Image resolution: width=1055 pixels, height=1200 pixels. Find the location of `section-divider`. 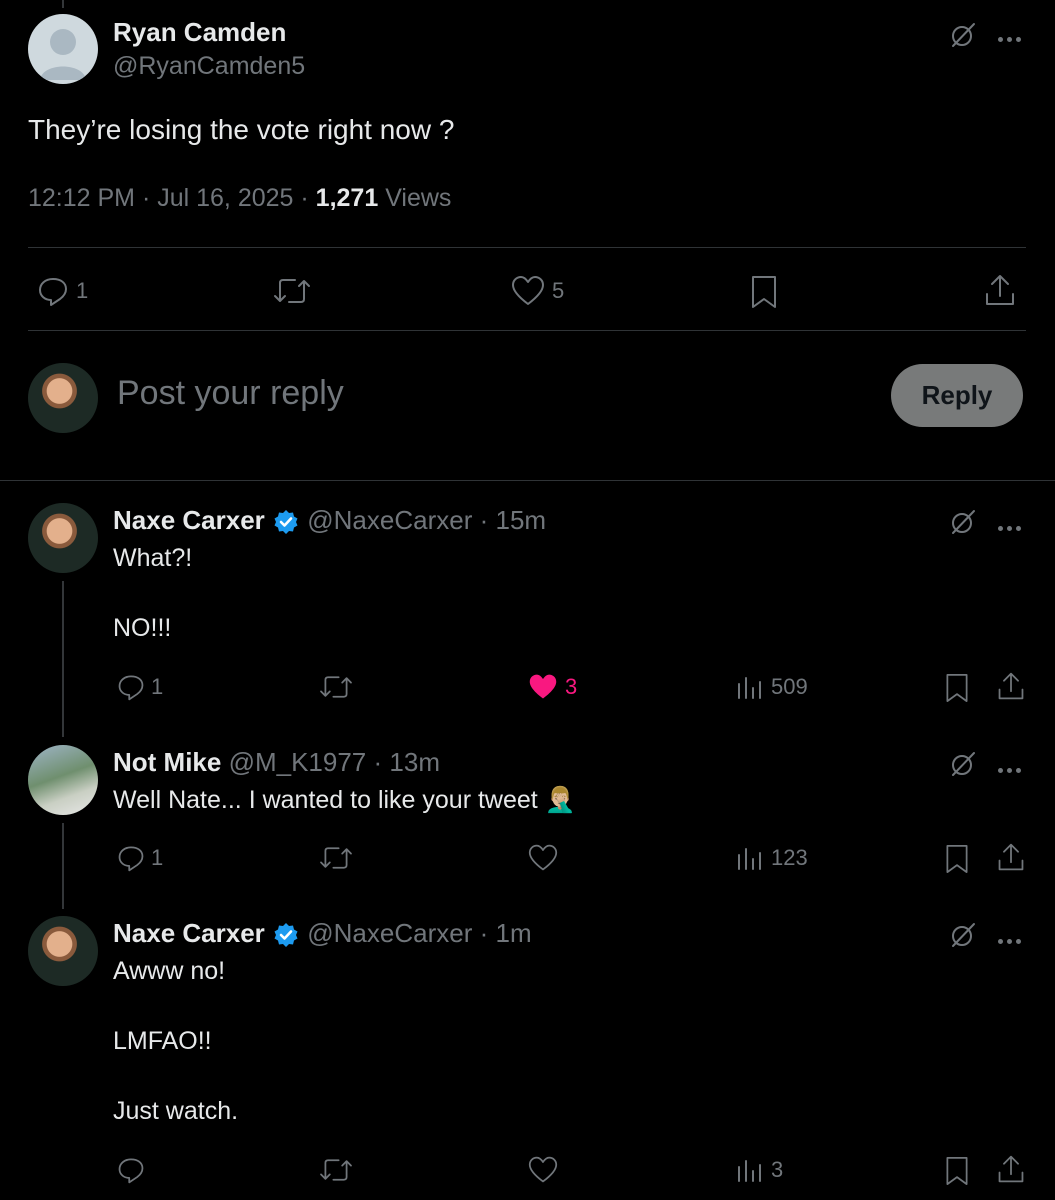

section-divider is located at coordinates (527, 480).